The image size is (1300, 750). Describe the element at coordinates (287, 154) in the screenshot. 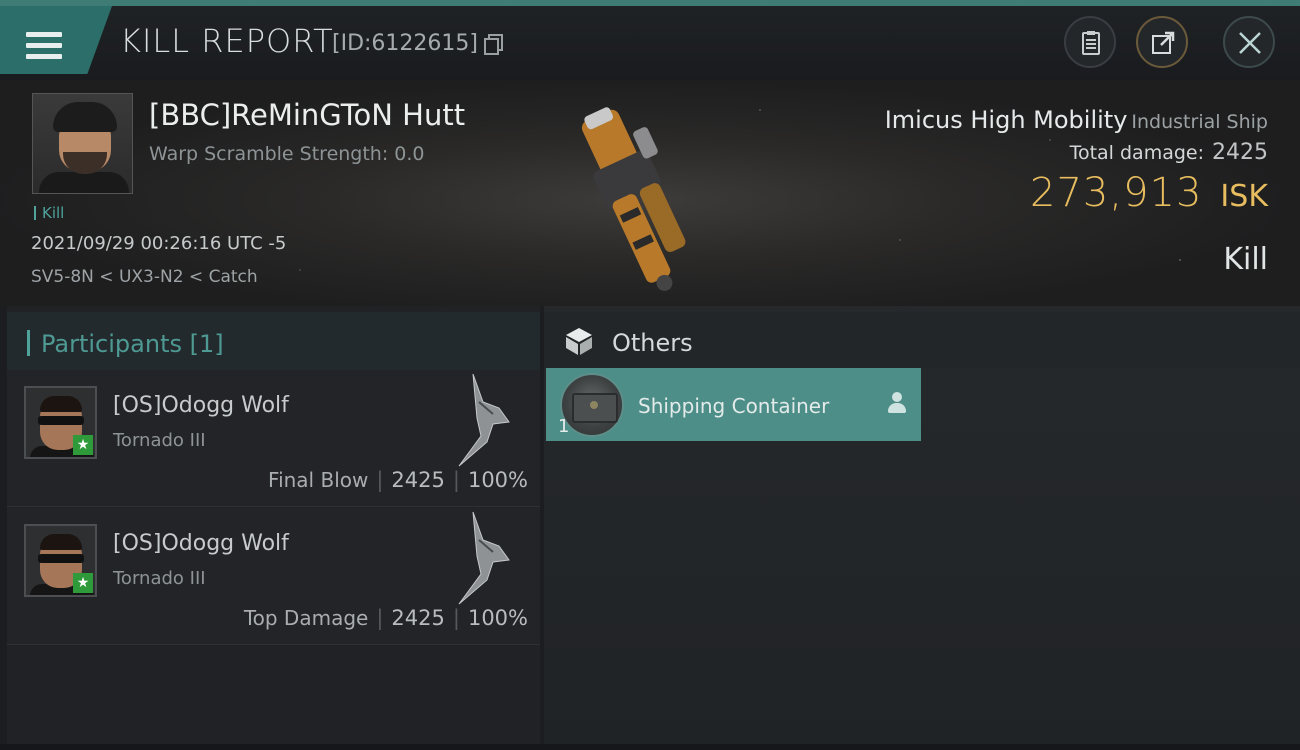

I see `warp-scramble-strength: Warp Scramble Strength: 0.0` at that location.